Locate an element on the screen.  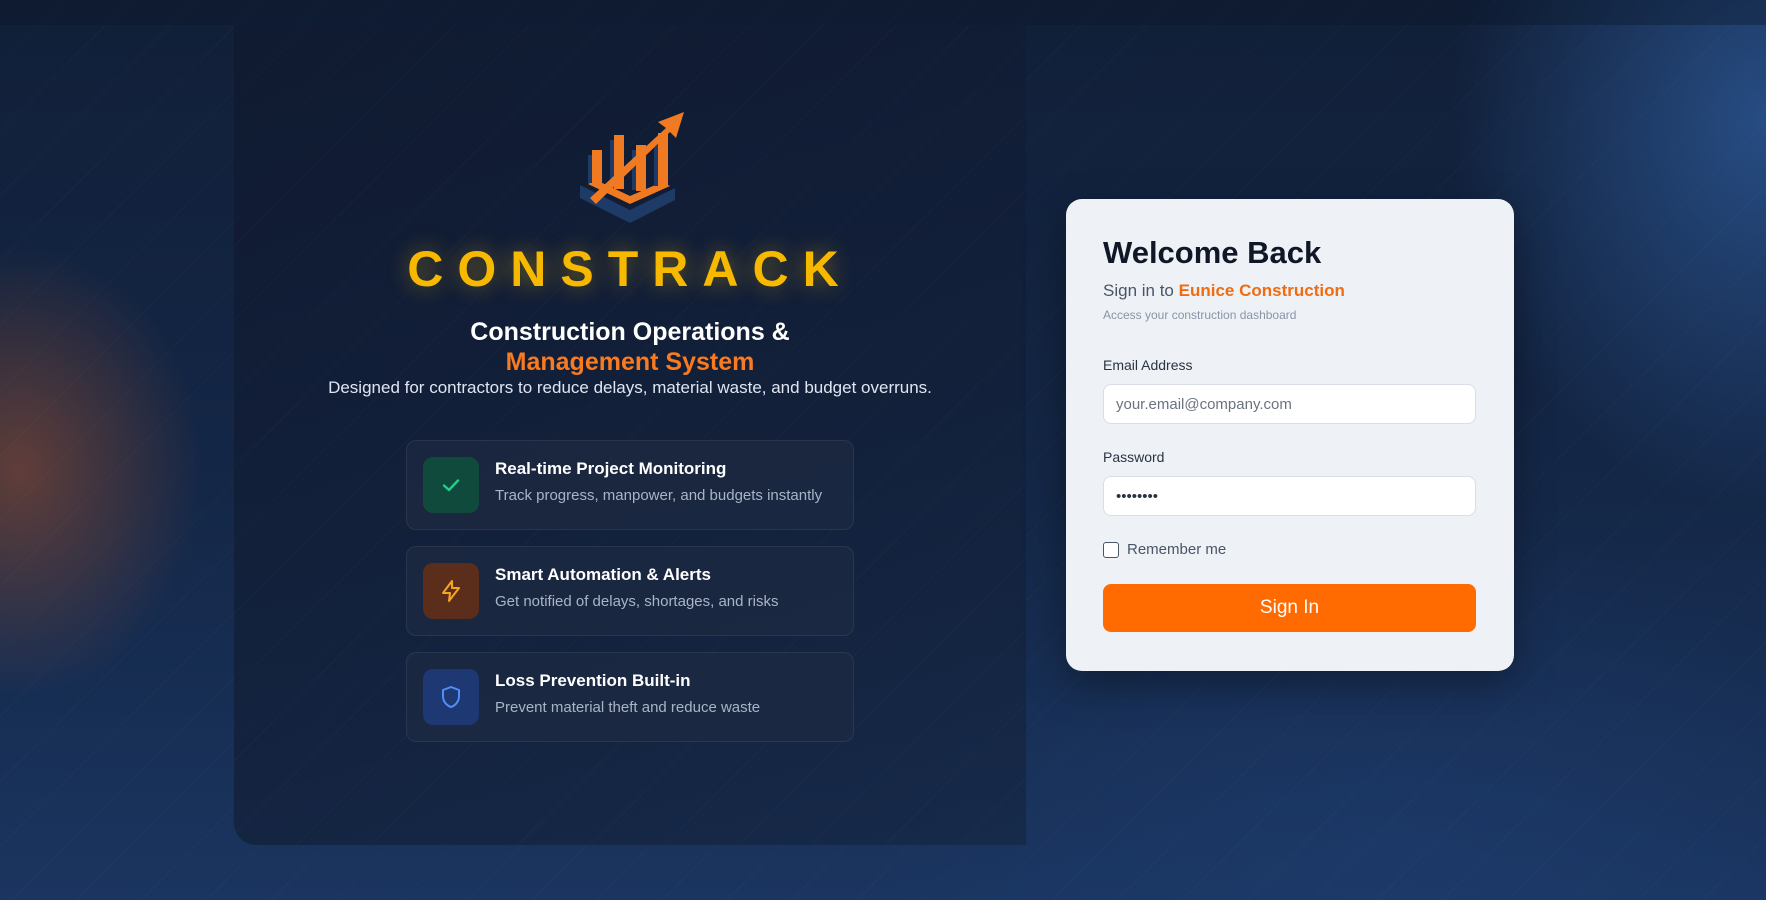
feature-title: Loss Prevention Built-in is located at coordinates (593, 680).